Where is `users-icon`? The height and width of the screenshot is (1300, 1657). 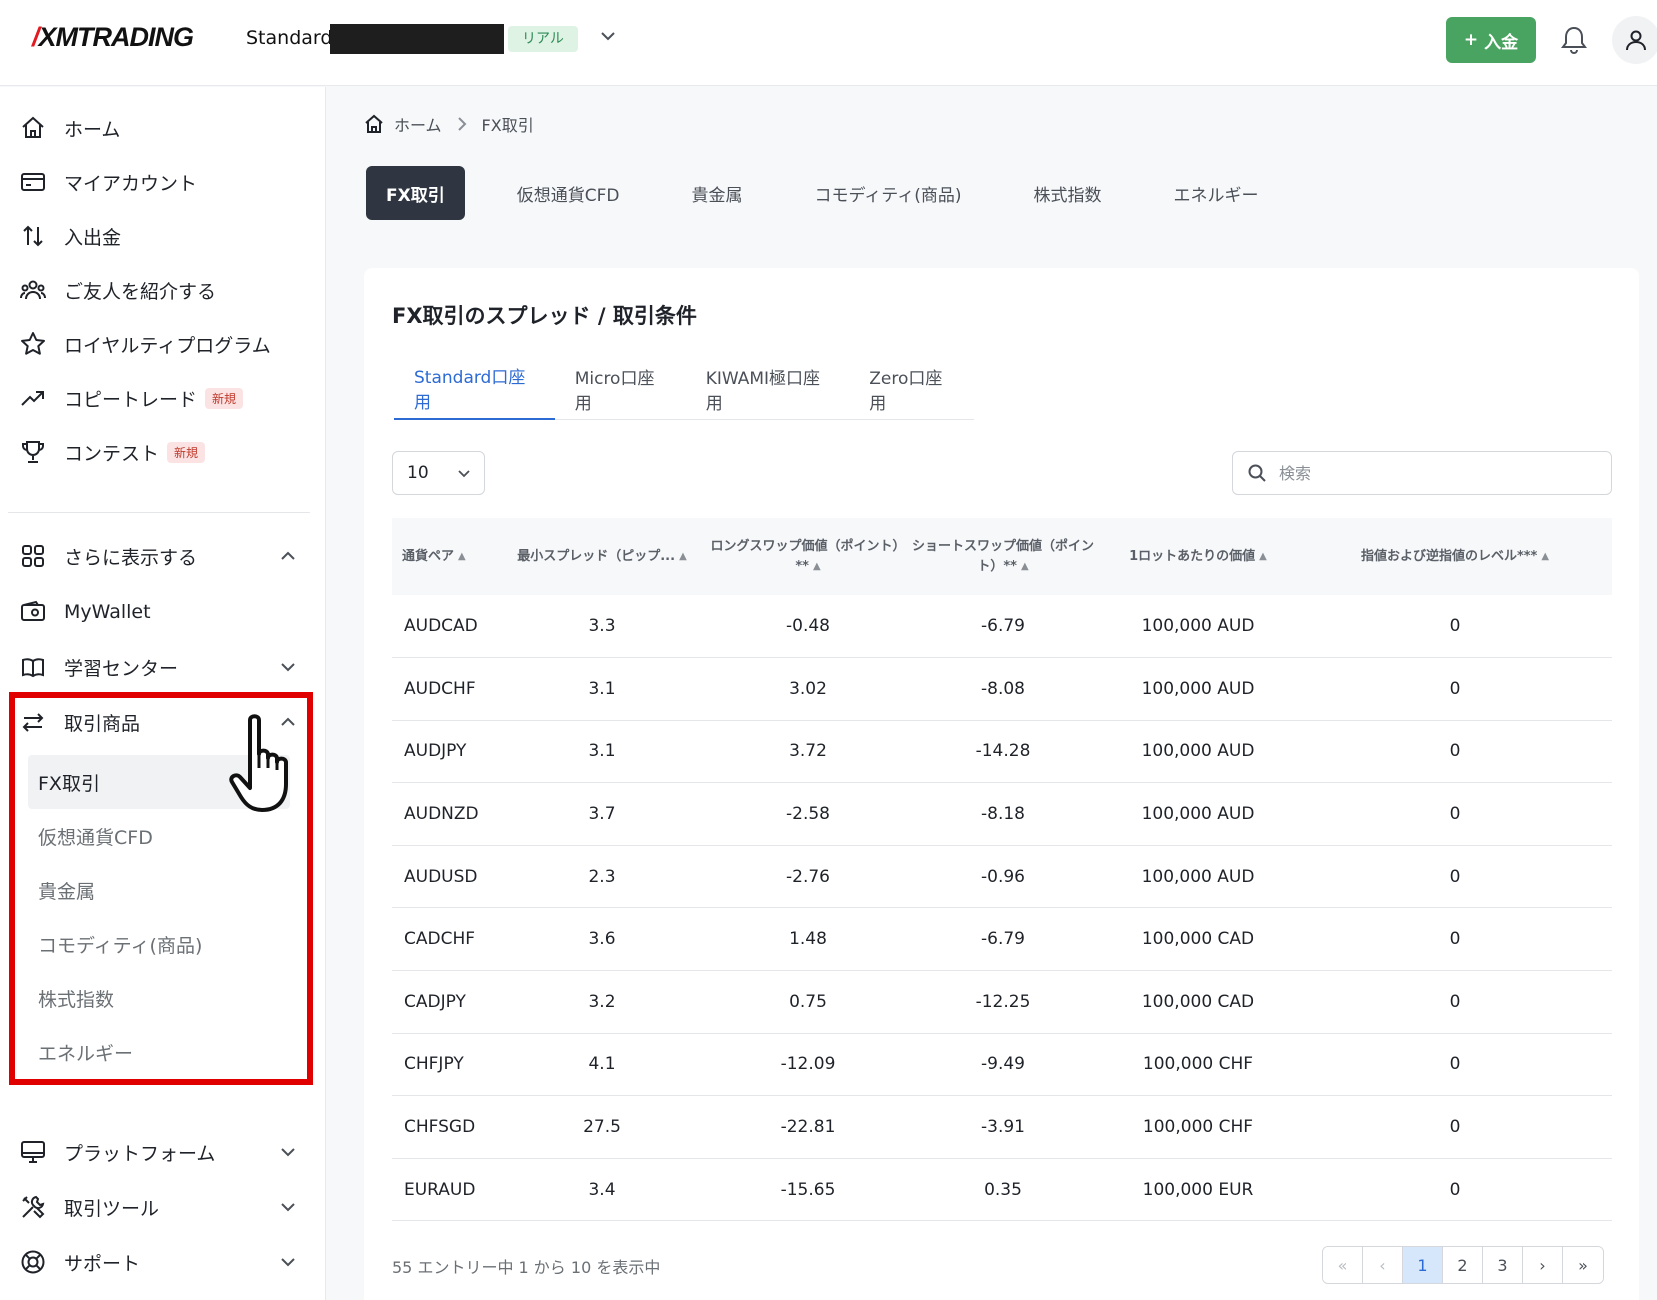
users-icon is located at coordinates (33, 290).